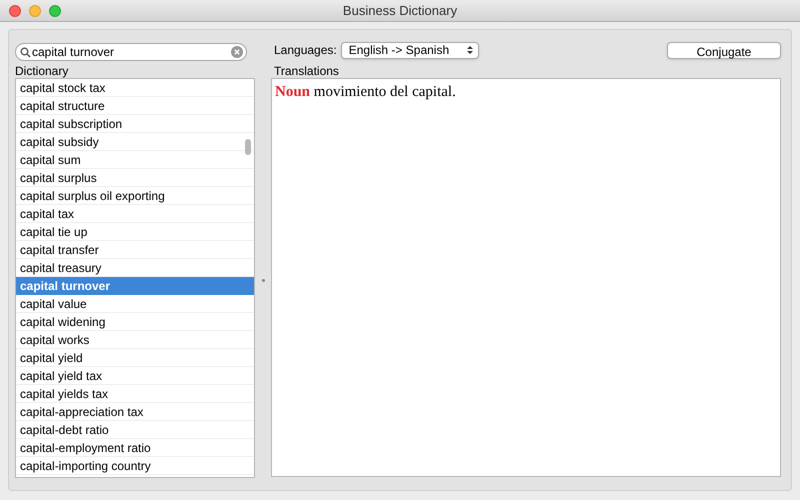  I want to click on dictionary-item: capital-employment ratio, so click(135, 448).